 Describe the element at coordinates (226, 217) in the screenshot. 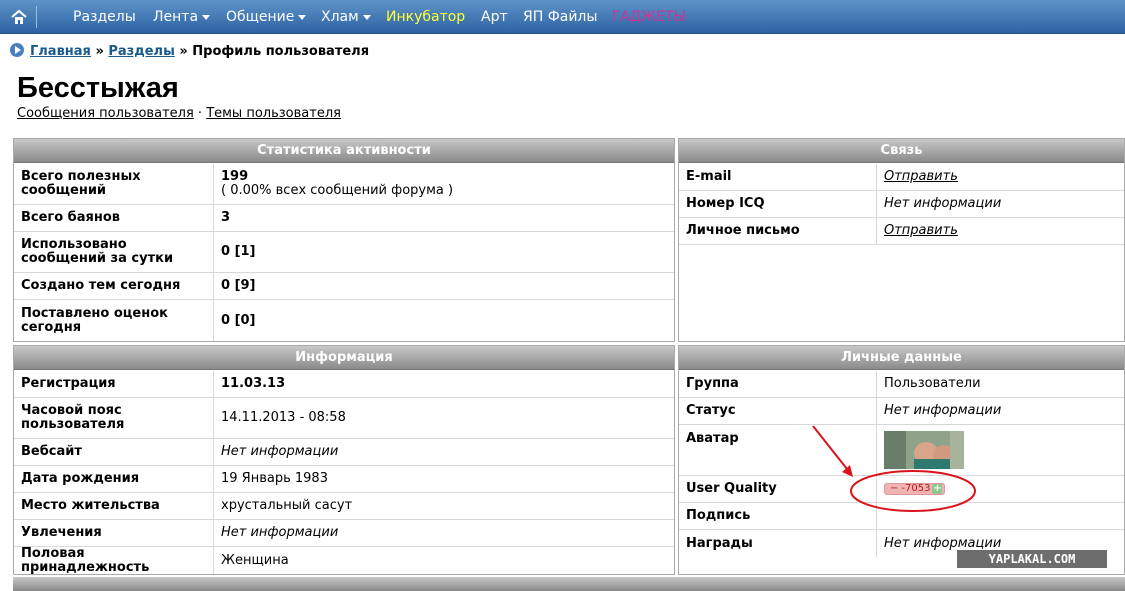

I see `row-value: 3` at that location.